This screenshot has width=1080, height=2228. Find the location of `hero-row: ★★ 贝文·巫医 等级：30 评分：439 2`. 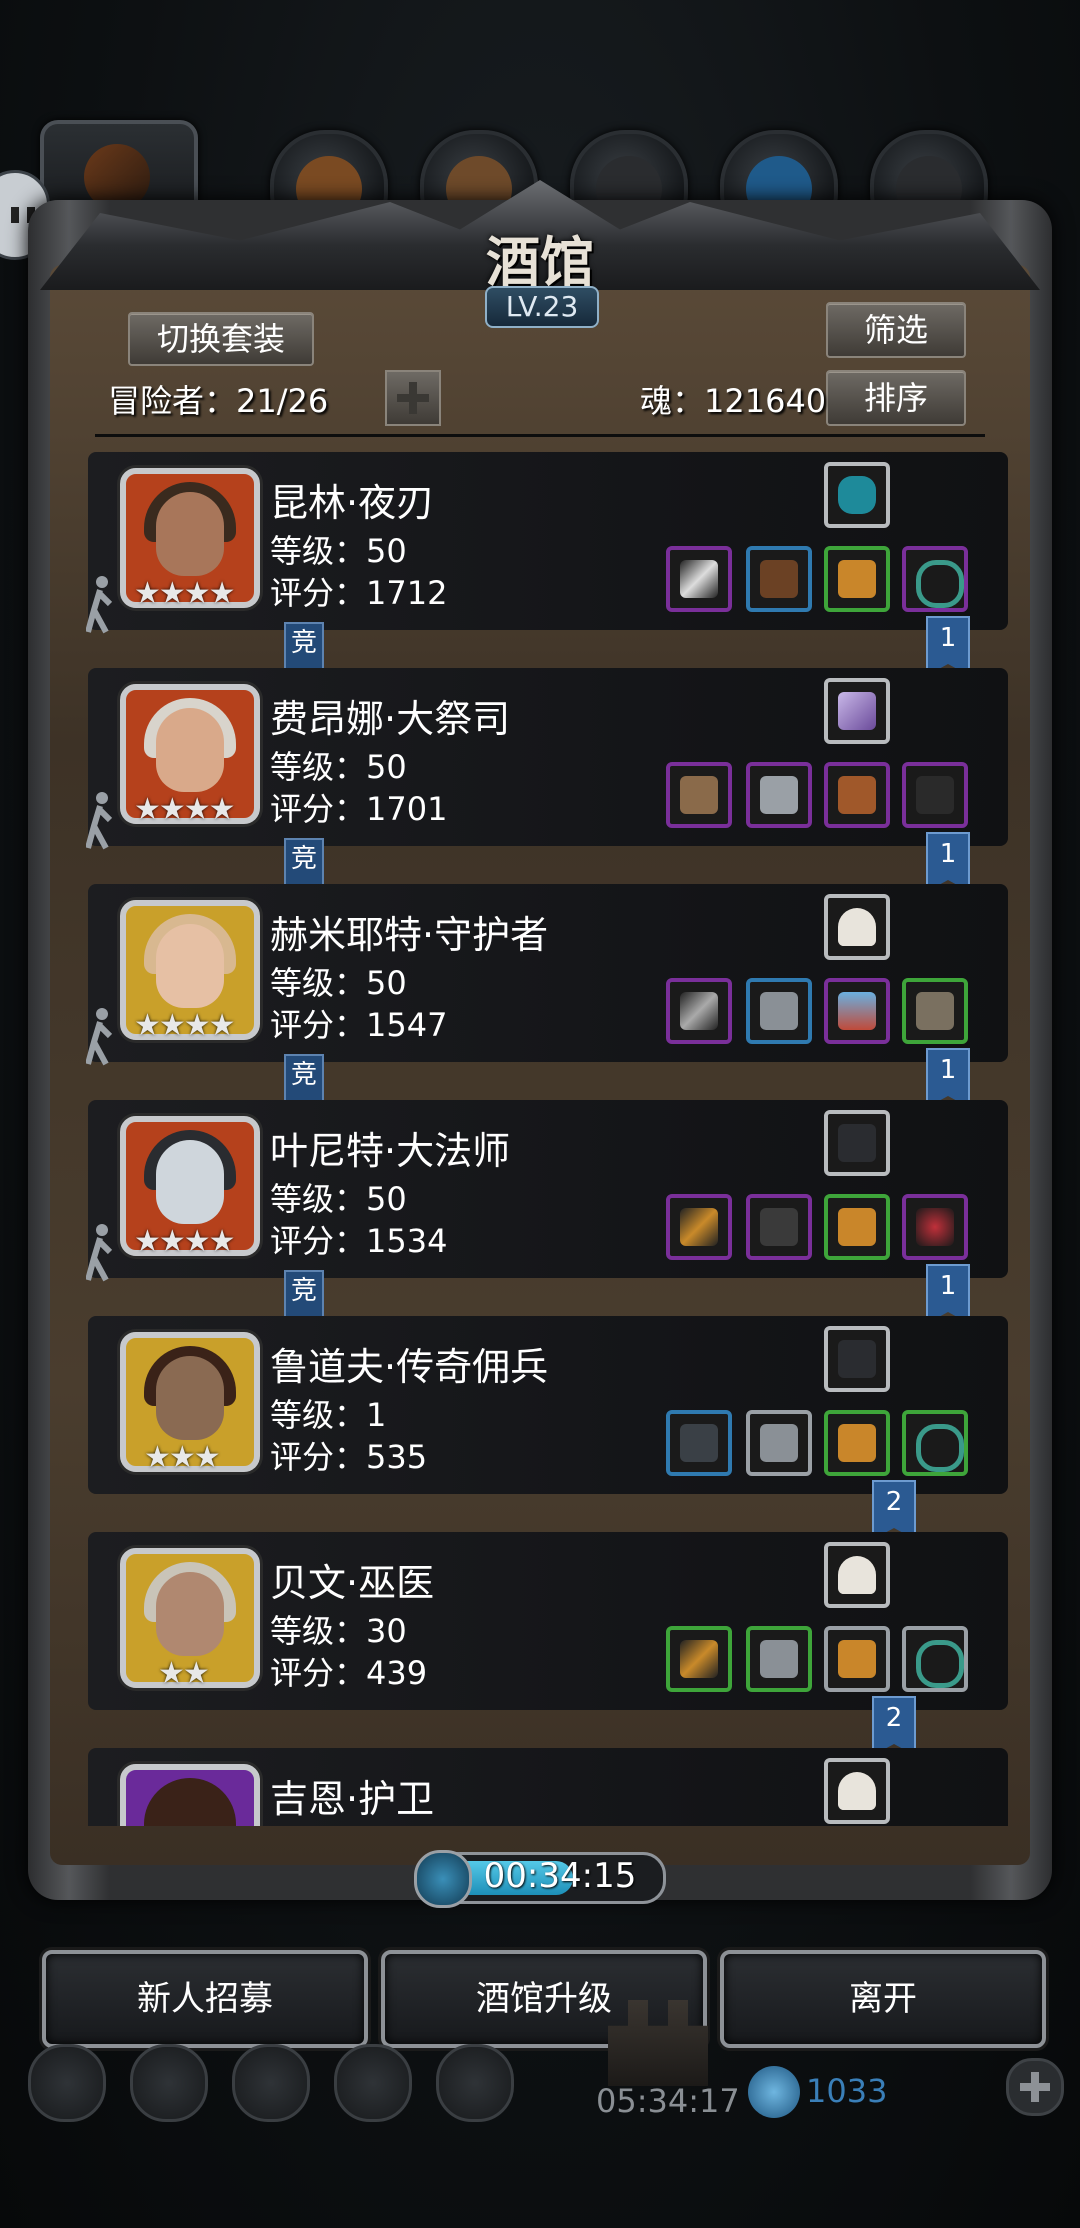

hero-row: ★★ 贝文·巫医 等级：30 评分：439 2 is located at coordinates (551, 1643).